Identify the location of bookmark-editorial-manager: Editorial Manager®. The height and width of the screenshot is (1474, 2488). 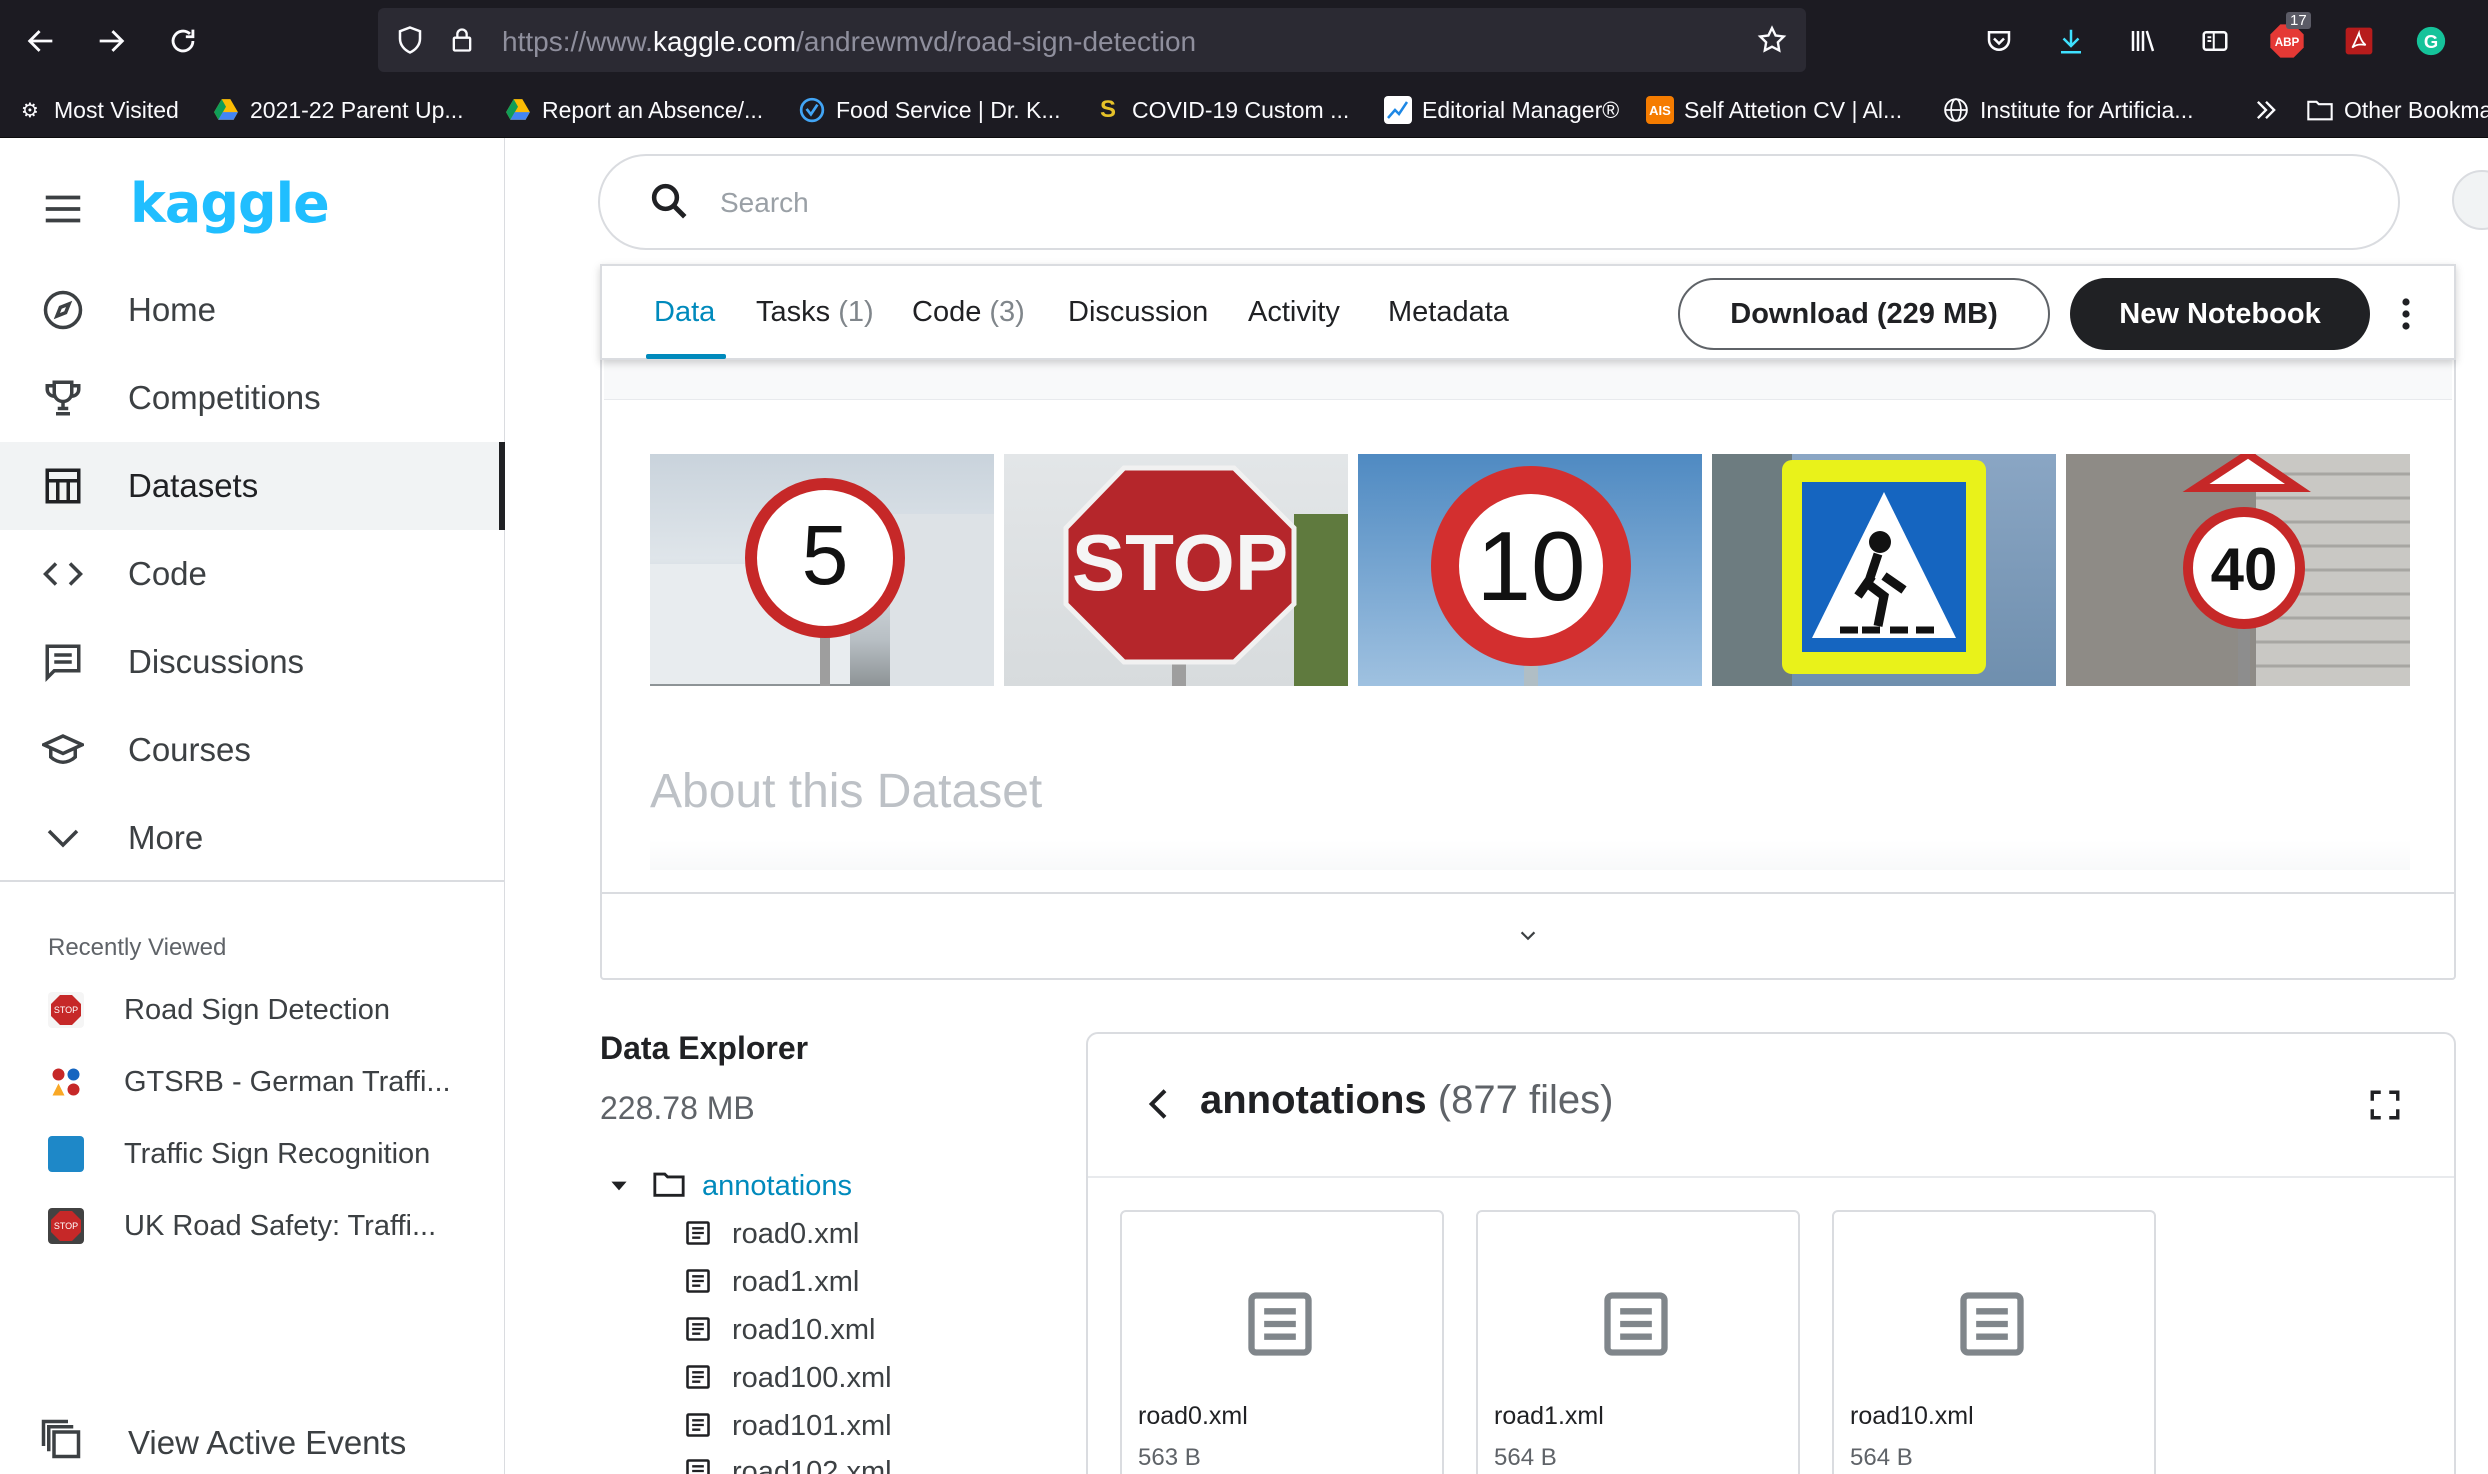
(1501, 110).